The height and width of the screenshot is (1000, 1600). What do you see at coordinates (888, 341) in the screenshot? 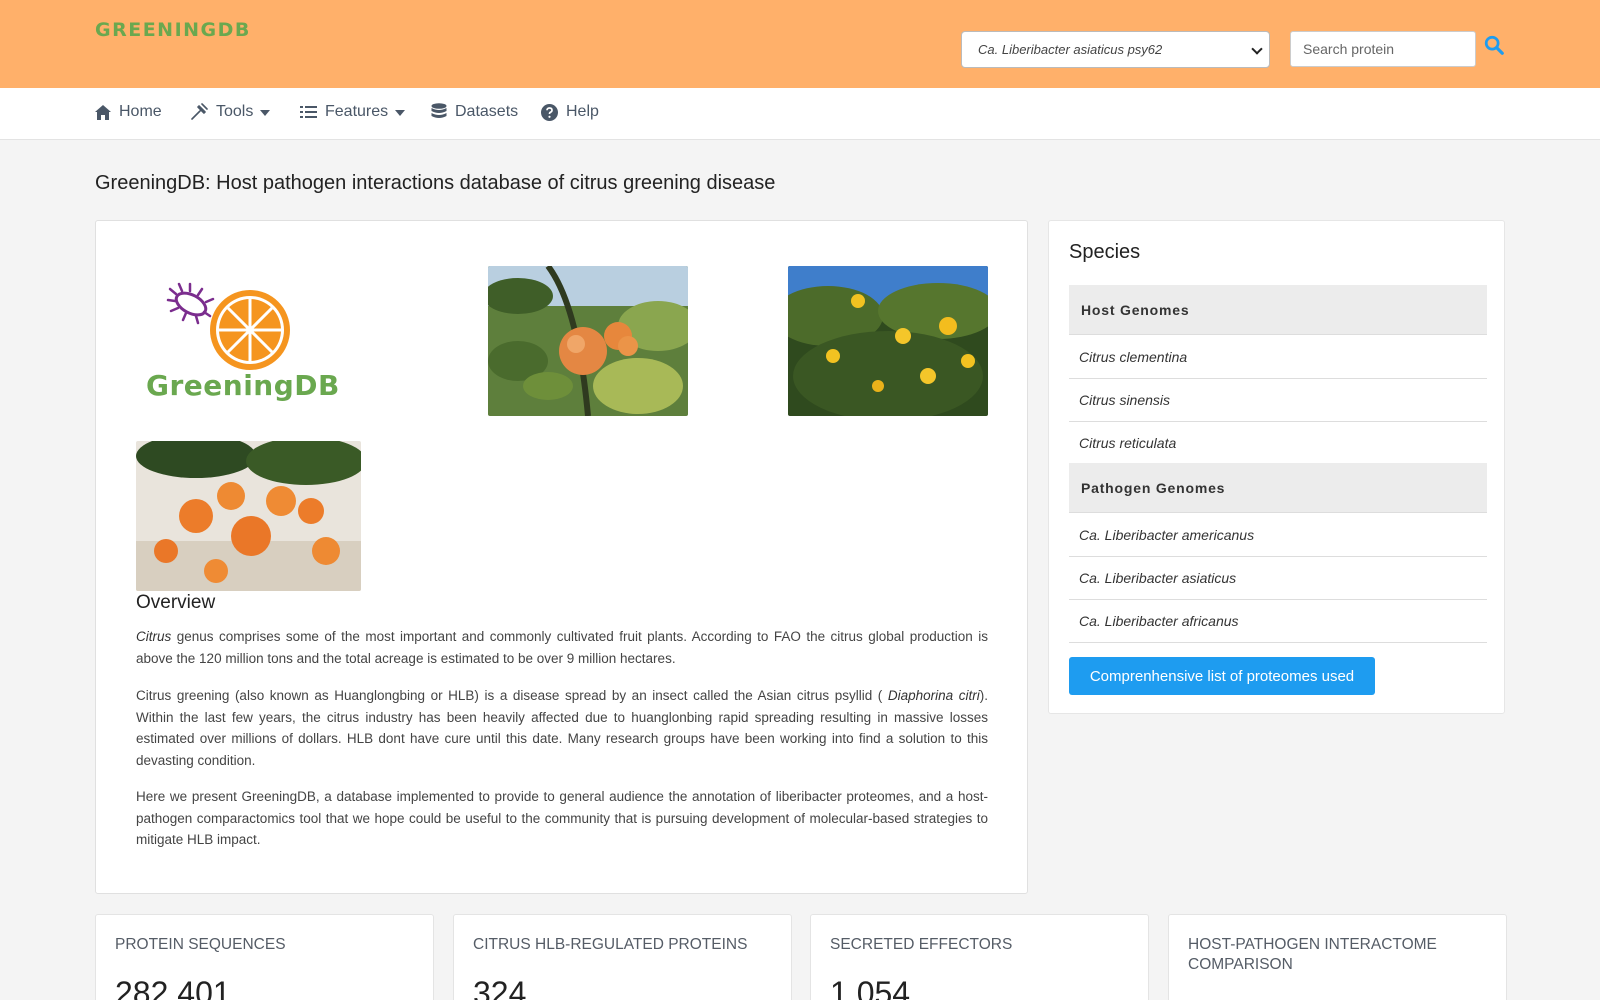
I see `photo-citrus-tree` at bounding box center [888, 341].